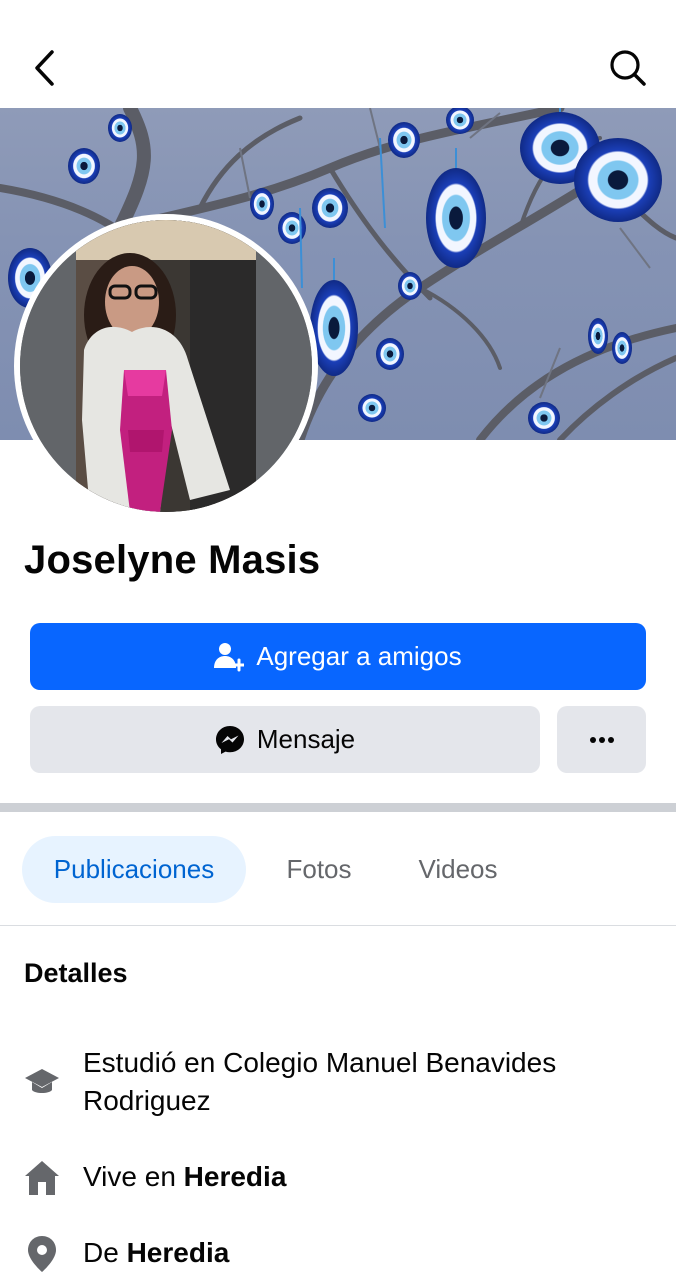 The width and height of the screenshot is (676, 1280). I want to click on search-button, so click(628, 68).